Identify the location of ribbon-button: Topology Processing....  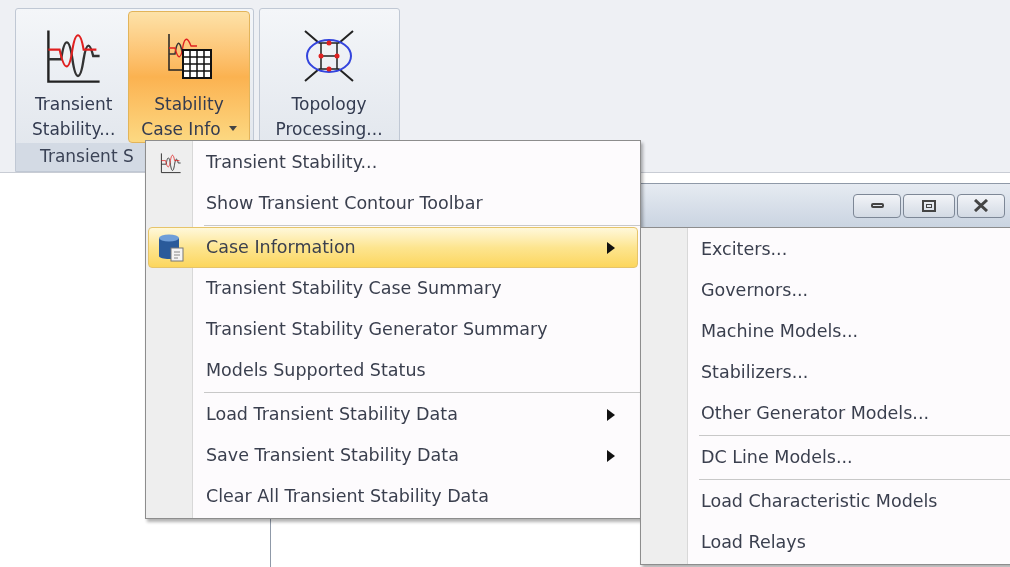
(329, 77).